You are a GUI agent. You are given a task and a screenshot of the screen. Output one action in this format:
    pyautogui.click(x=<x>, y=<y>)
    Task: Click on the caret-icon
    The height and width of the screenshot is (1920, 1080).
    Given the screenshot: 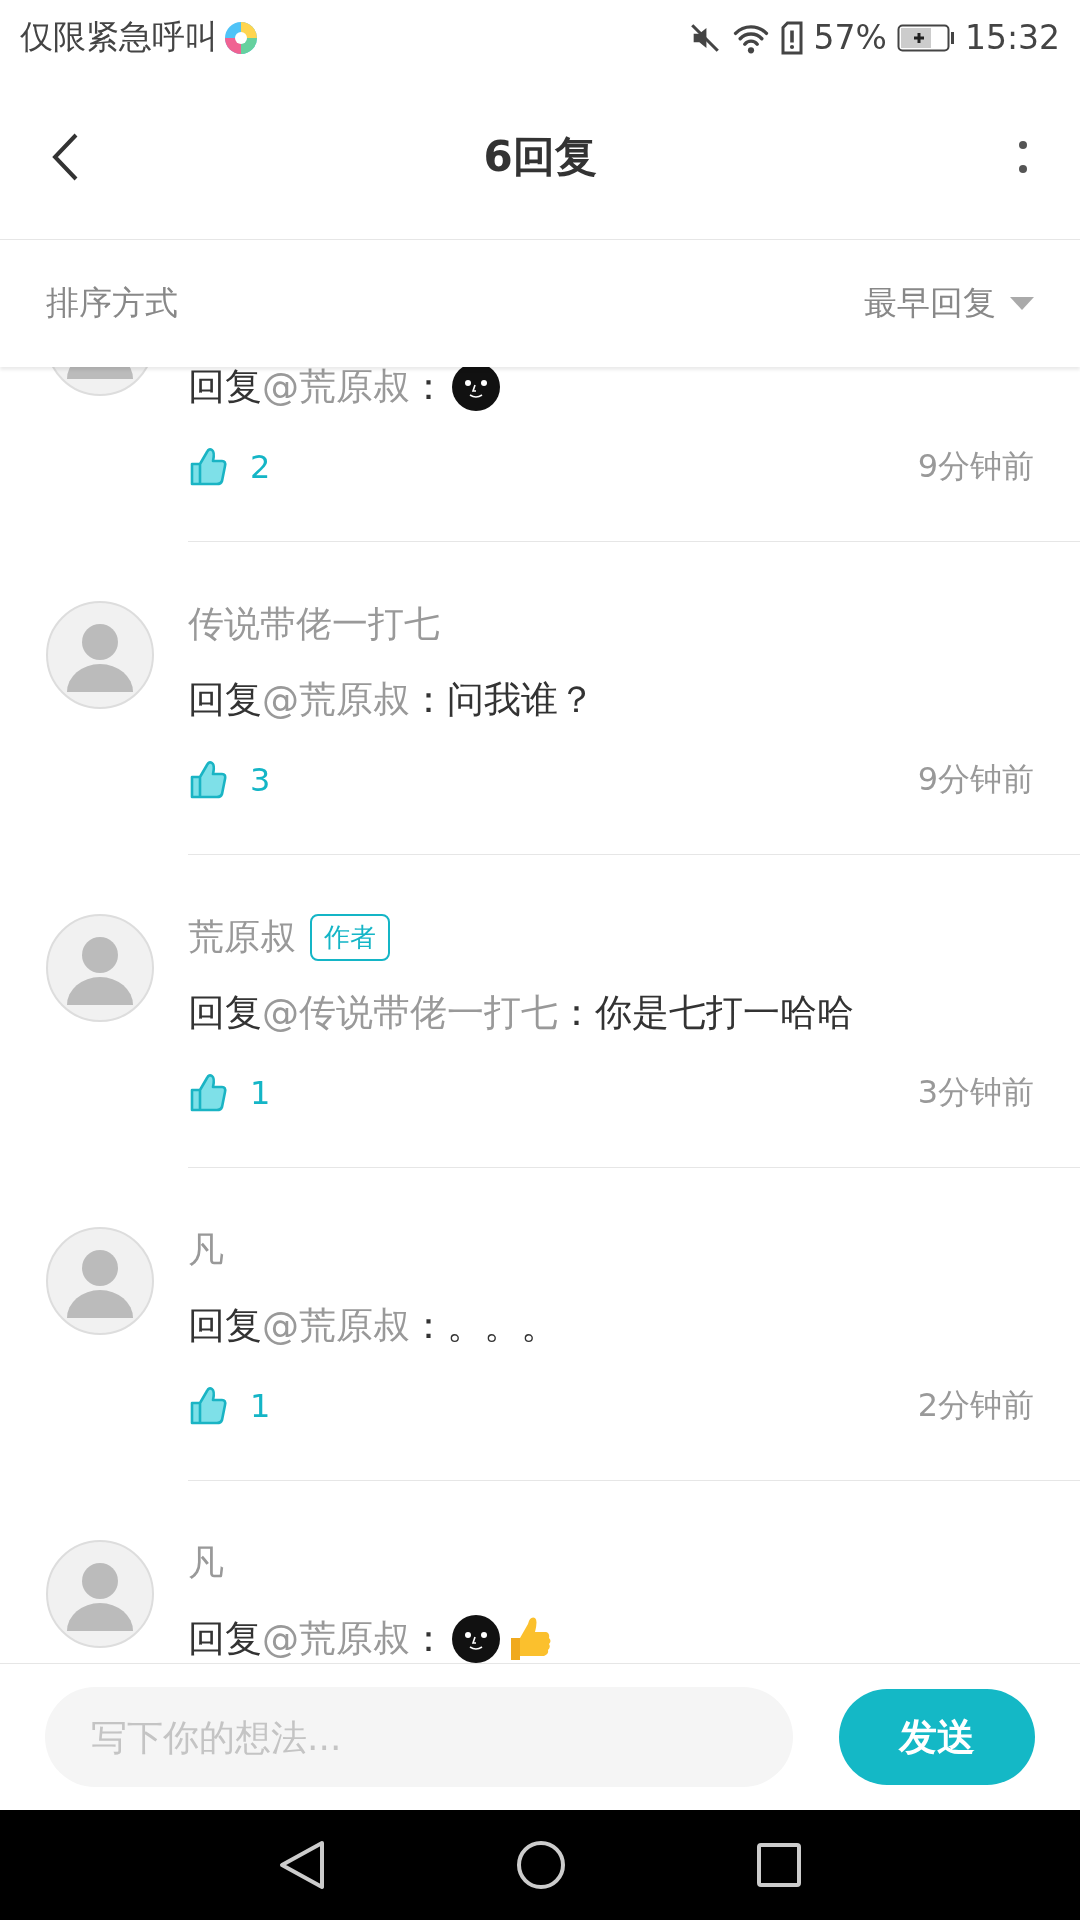 What is the action you would take?
    pyautogui.click(x=1022, y=303)
    